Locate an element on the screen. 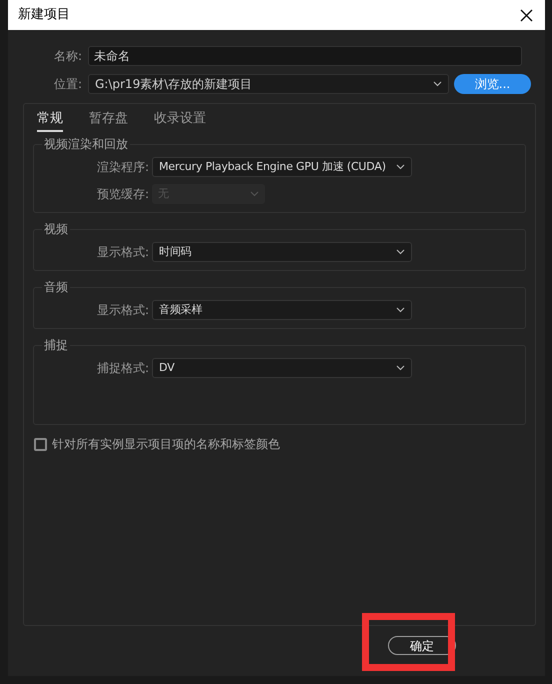 Image resolution: width=552 pixels, height=684 pixels. tab: 收录设置 is located at coordinates (180, 120).